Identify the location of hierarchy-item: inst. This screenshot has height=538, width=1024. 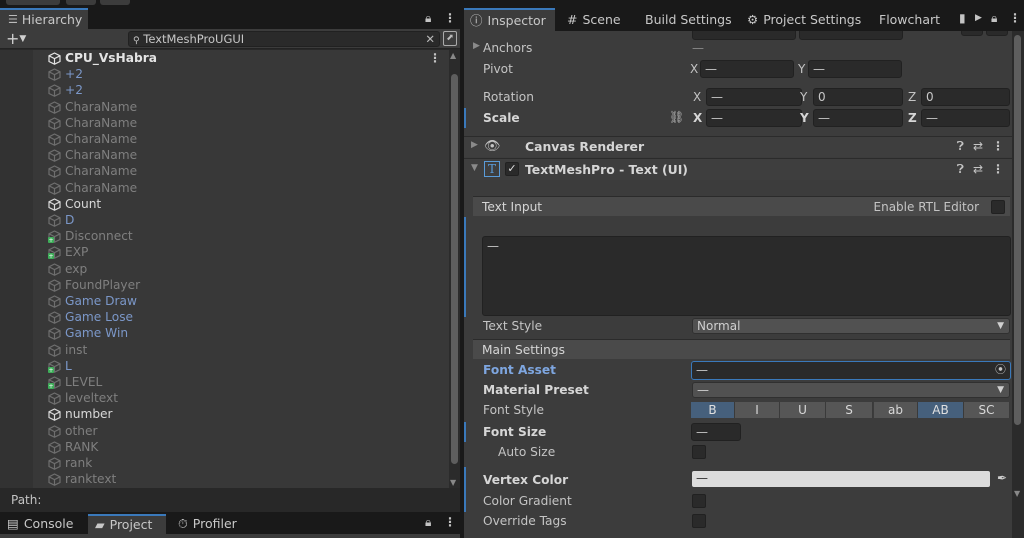
(224, 350).